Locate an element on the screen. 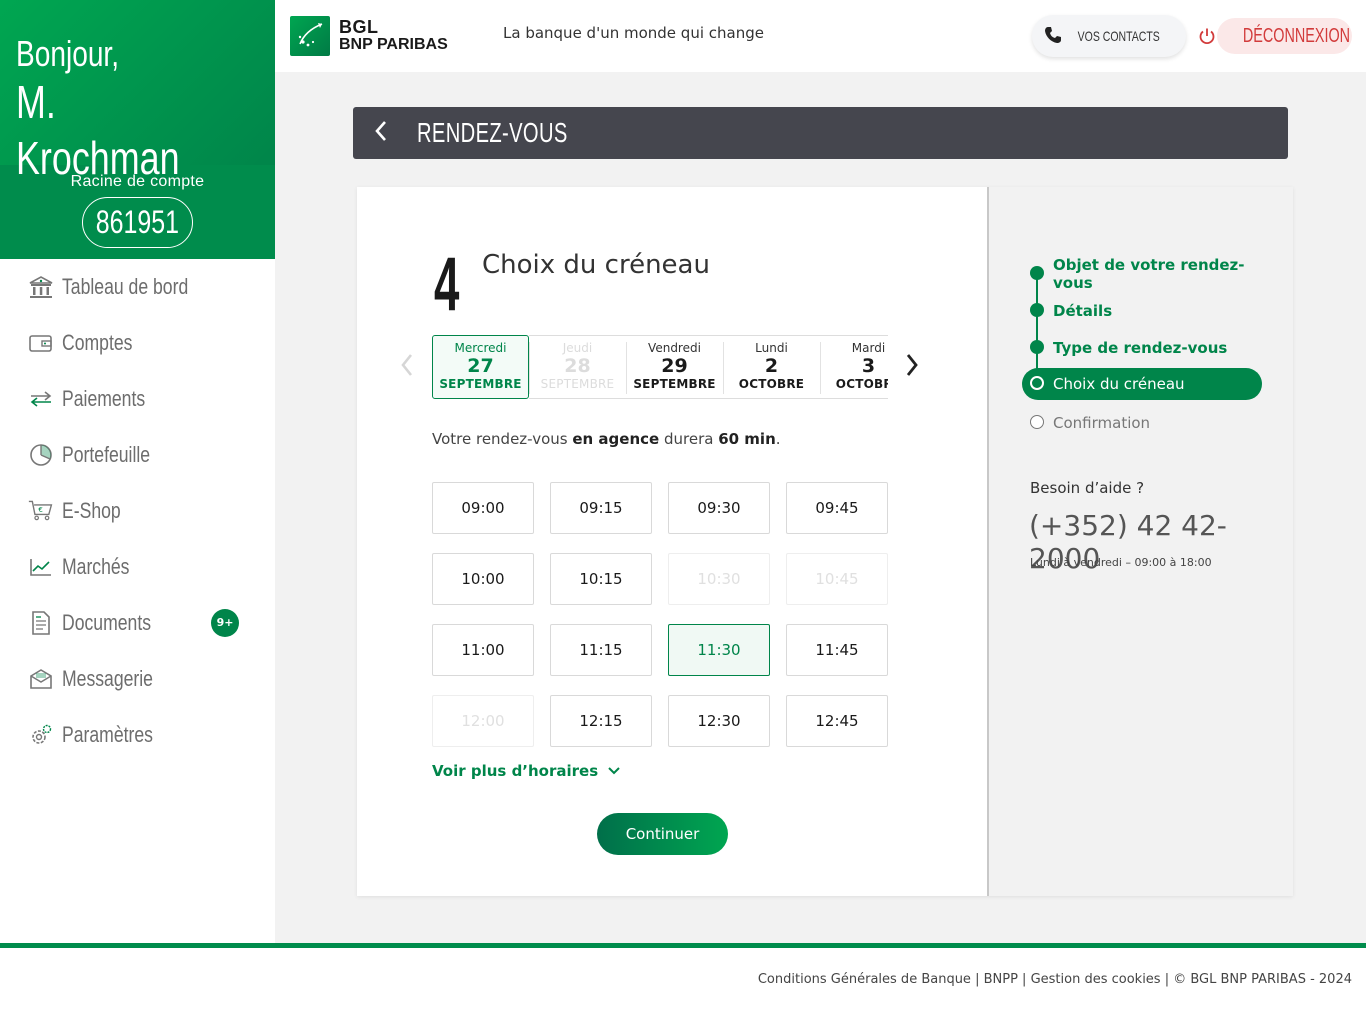 This screenshot has width=1366, height=1015. more-times-label: Voir plus d’horaires is located at coordinates (515, 771).